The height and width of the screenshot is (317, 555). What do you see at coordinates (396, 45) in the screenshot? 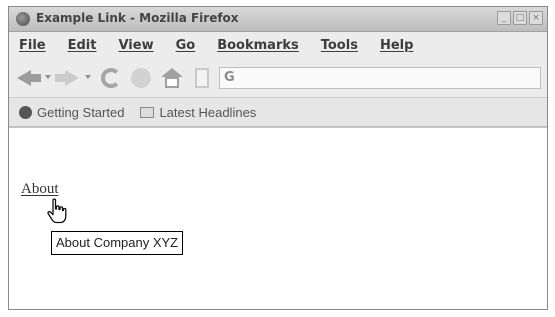
I see `menu-help: Help` at bounding box center [396, 45].